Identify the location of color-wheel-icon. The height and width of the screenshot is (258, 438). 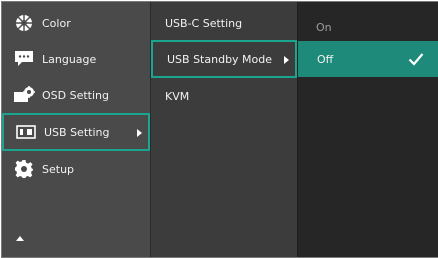
(24, 23).